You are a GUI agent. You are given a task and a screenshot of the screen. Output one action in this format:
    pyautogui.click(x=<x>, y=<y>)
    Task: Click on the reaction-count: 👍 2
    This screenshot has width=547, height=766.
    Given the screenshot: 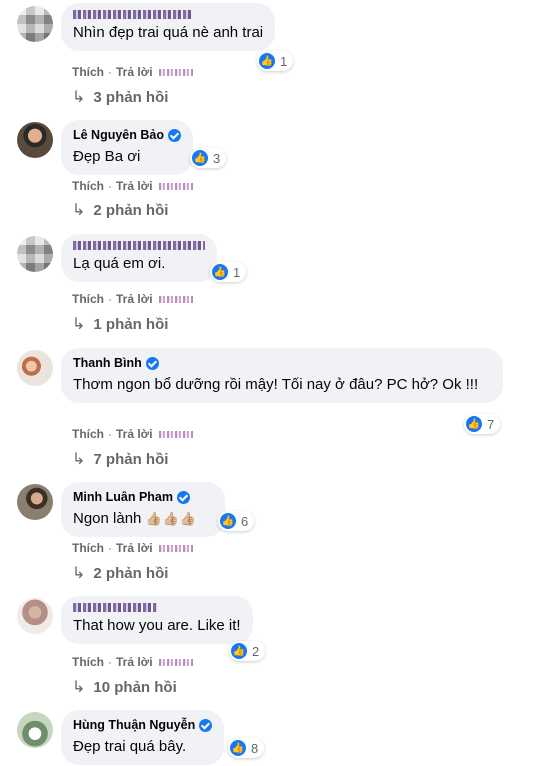 What is the action you would take?
    pyautogui.click(x=247, y=651)
    